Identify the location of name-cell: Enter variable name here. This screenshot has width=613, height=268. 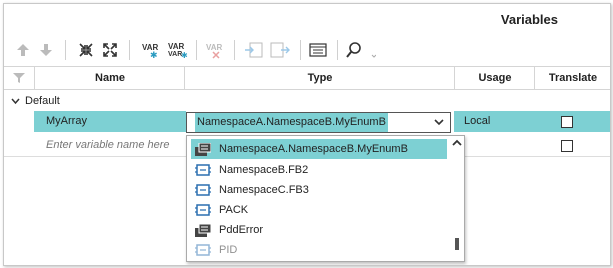
(109, 145).